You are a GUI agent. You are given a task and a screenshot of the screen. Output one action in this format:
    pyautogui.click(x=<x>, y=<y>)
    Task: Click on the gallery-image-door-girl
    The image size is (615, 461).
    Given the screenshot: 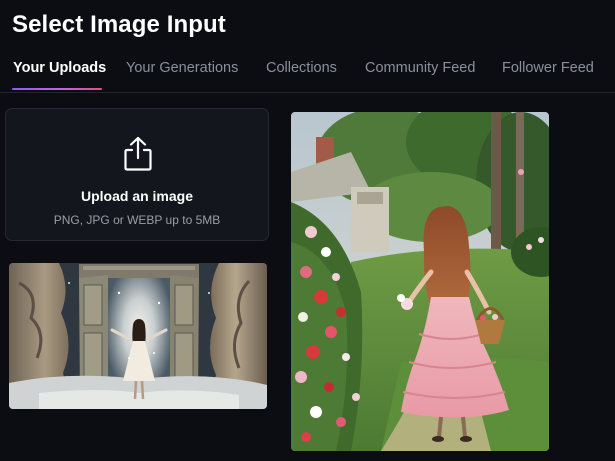 What is the action you would take?
    pyautogui.click(x=138, y=336)
    